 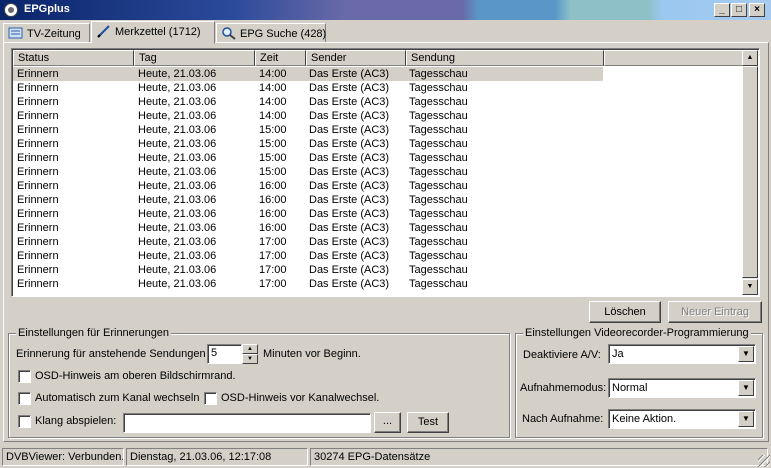 I want to click on disable-av-value: Ja, so click(x=618, y=354).